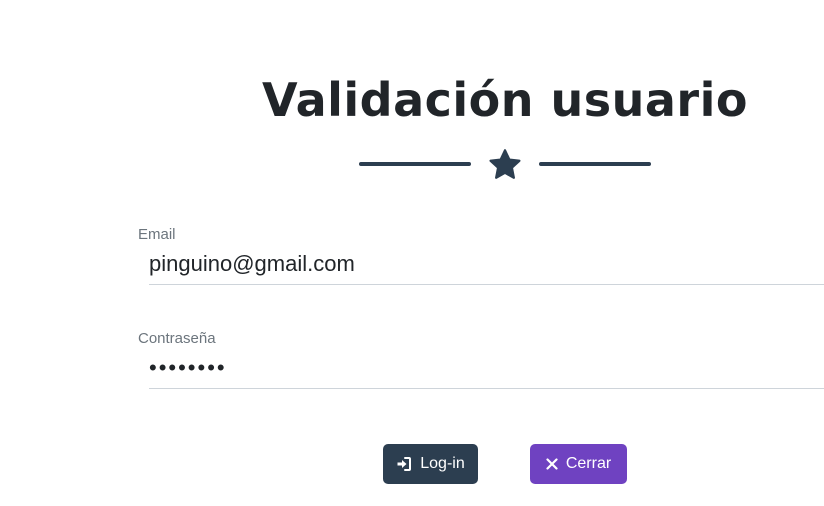  Describe the element at coordinates (157, 234) in the screenshot. I see `email-label: Email` at that location.